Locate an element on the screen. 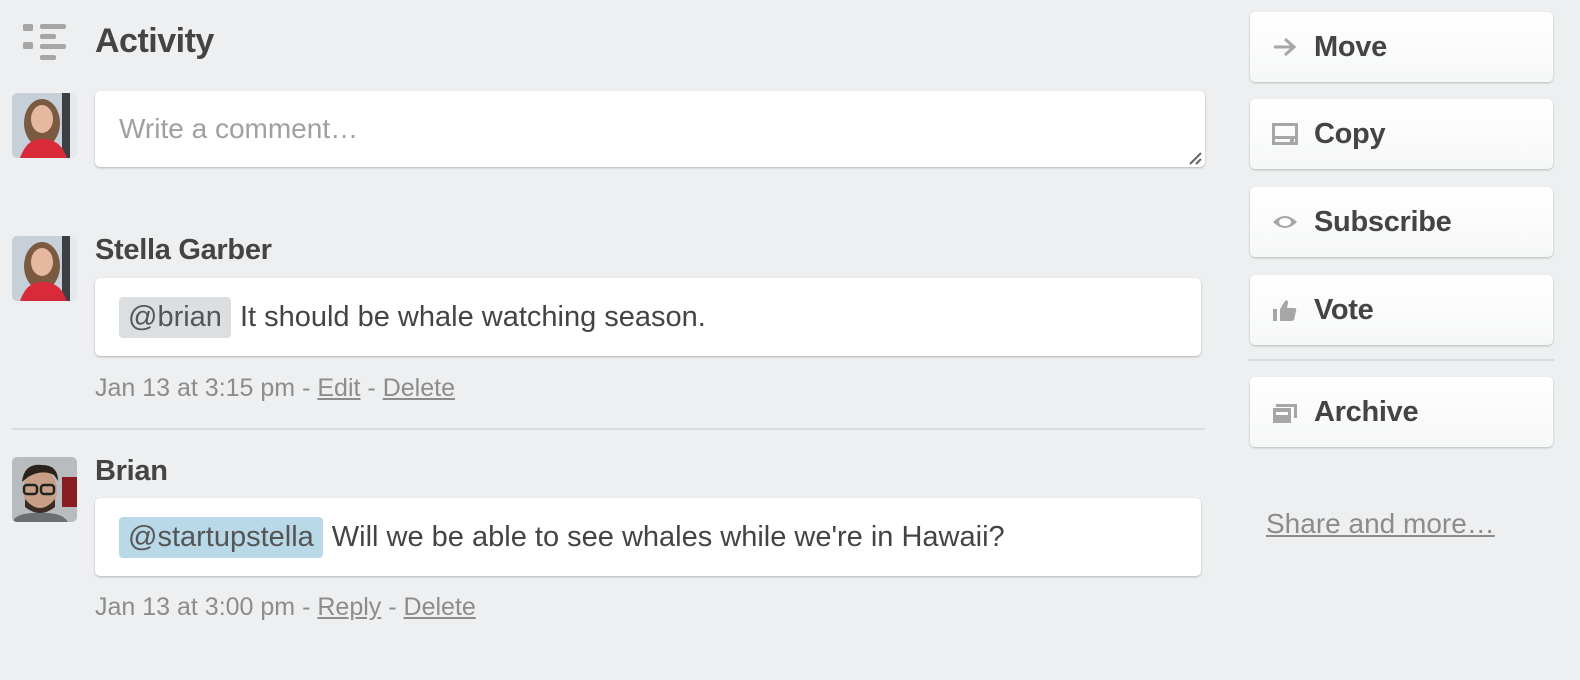  avatar-current-user is located at coordinates (44, 125).